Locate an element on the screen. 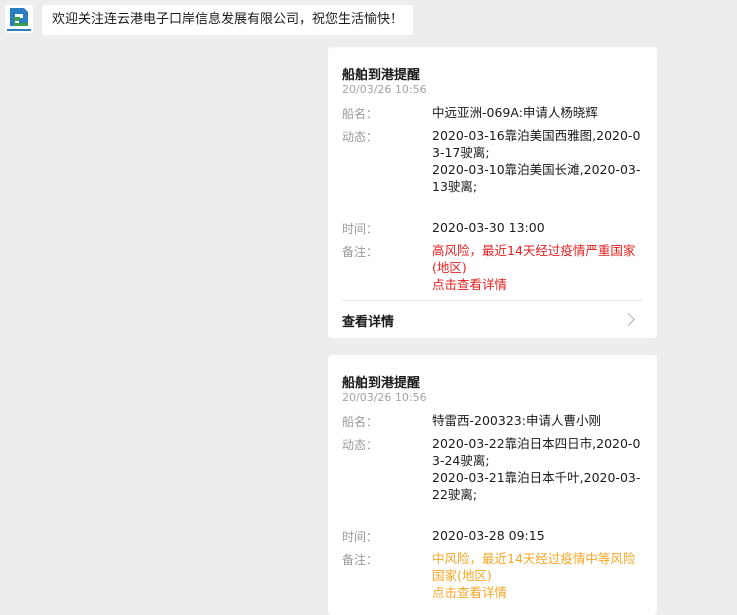  view-details-label: 查看详情 is located at coordinates (368, 322).